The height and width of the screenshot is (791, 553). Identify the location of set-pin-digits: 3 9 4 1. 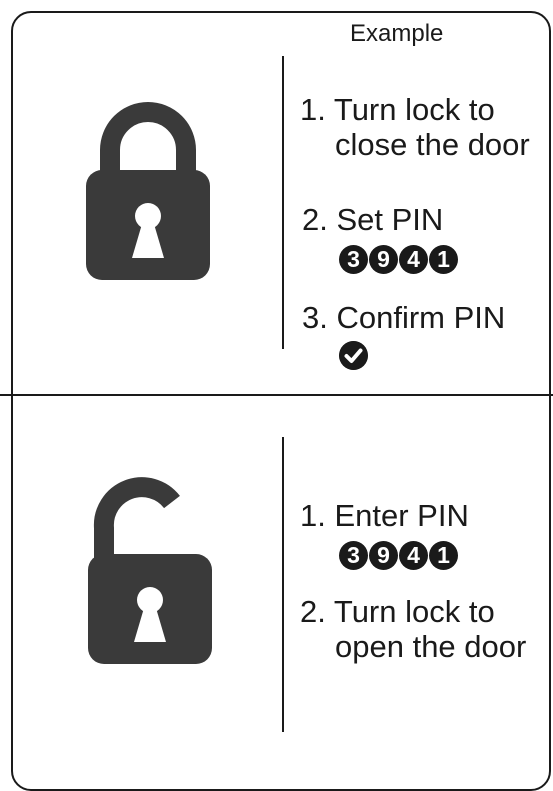
(398, 259).